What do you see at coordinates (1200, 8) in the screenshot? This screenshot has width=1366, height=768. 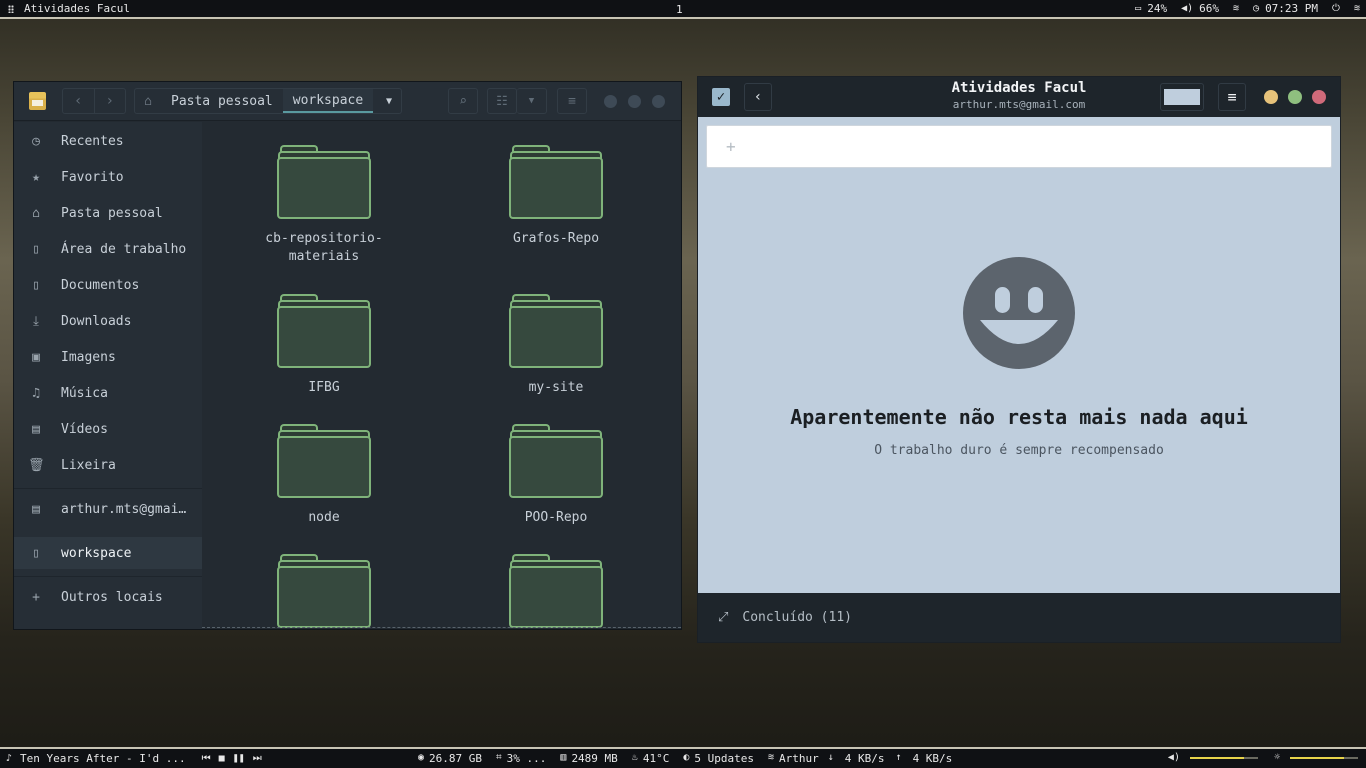 I see `volume-indicator: ◀) 66%` at bounding box center [1200, 8].